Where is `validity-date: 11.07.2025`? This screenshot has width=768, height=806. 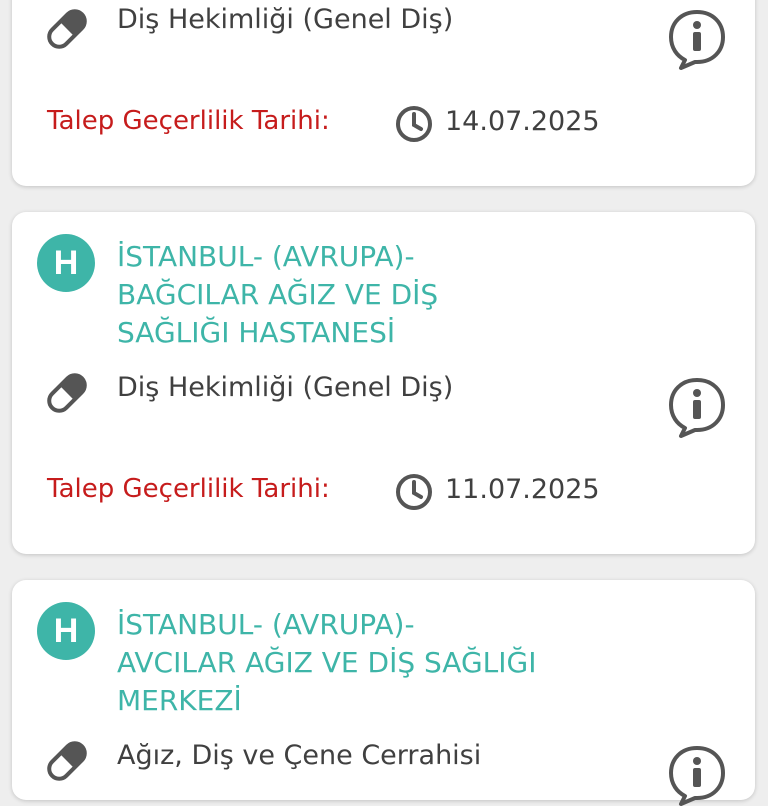
validity-date: 11.07.2025 is located at coordinates (522, 489).